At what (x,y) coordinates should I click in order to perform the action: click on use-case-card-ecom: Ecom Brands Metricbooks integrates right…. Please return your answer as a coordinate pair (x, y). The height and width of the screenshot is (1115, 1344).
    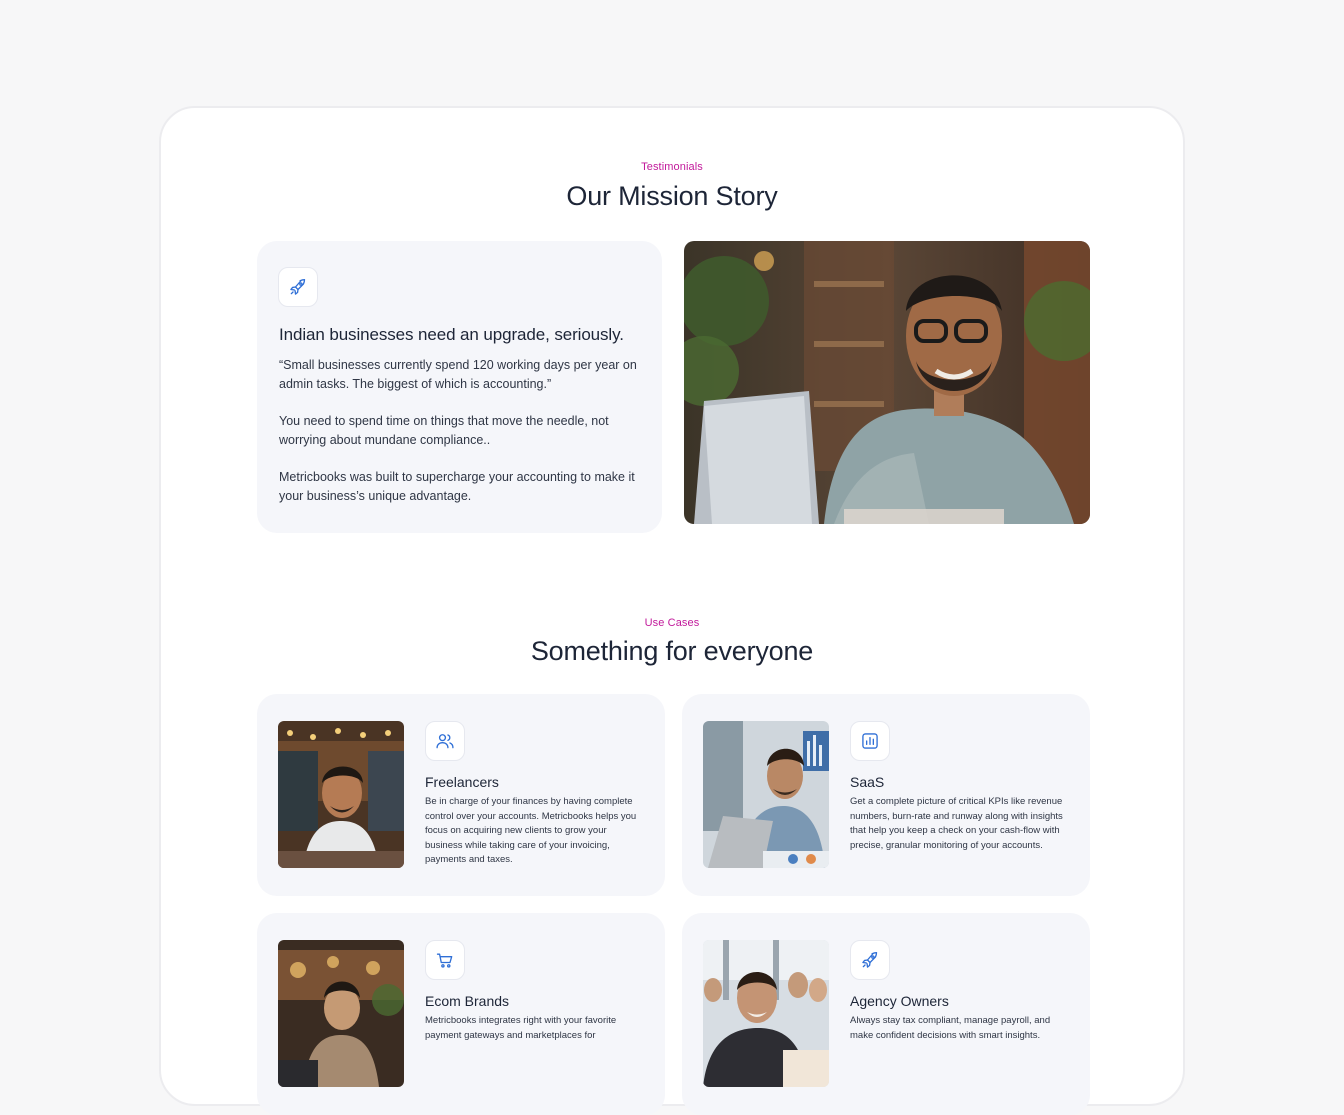
    Looking at the image, I should click on (461, 1014).